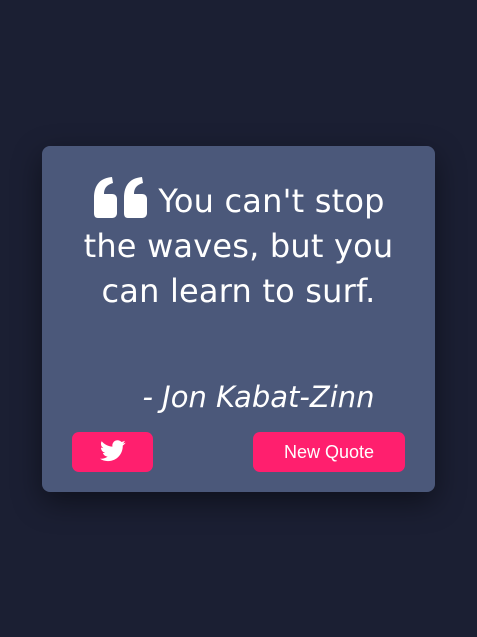  Describe the element at coordinates (121, 197) in the screenshot. I see `quote-left-icon` at that location.